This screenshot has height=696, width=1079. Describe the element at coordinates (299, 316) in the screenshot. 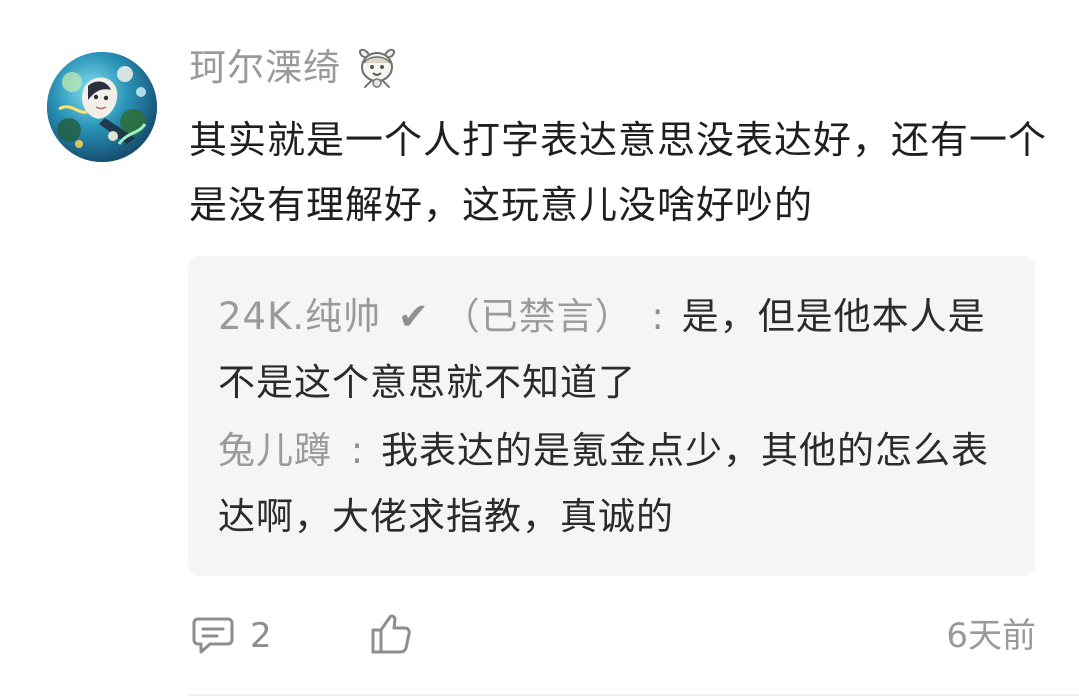

I see `reply-author: 24K.纯帅` at that location.